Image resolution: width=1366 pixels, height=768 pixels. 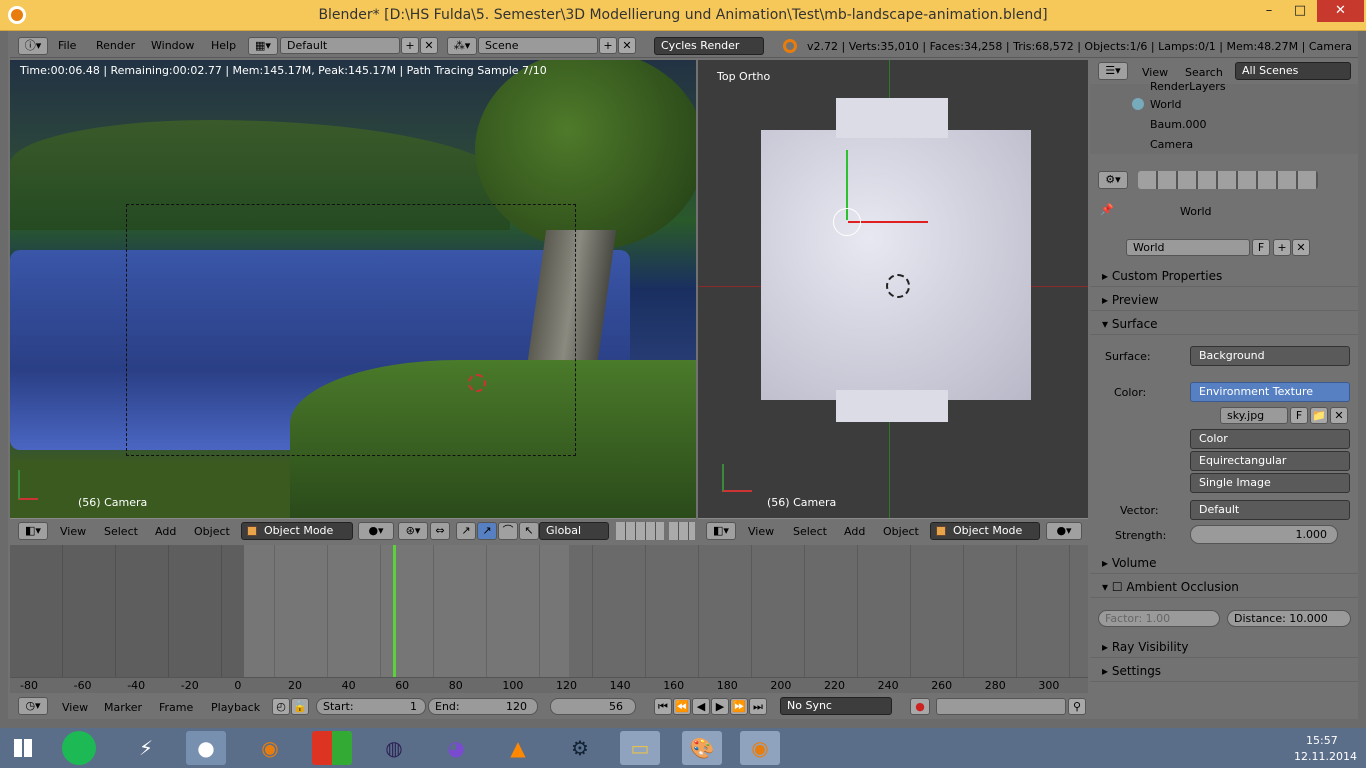 I want to click on projection-select: Equirectangular, so click(x=1270, y=461).